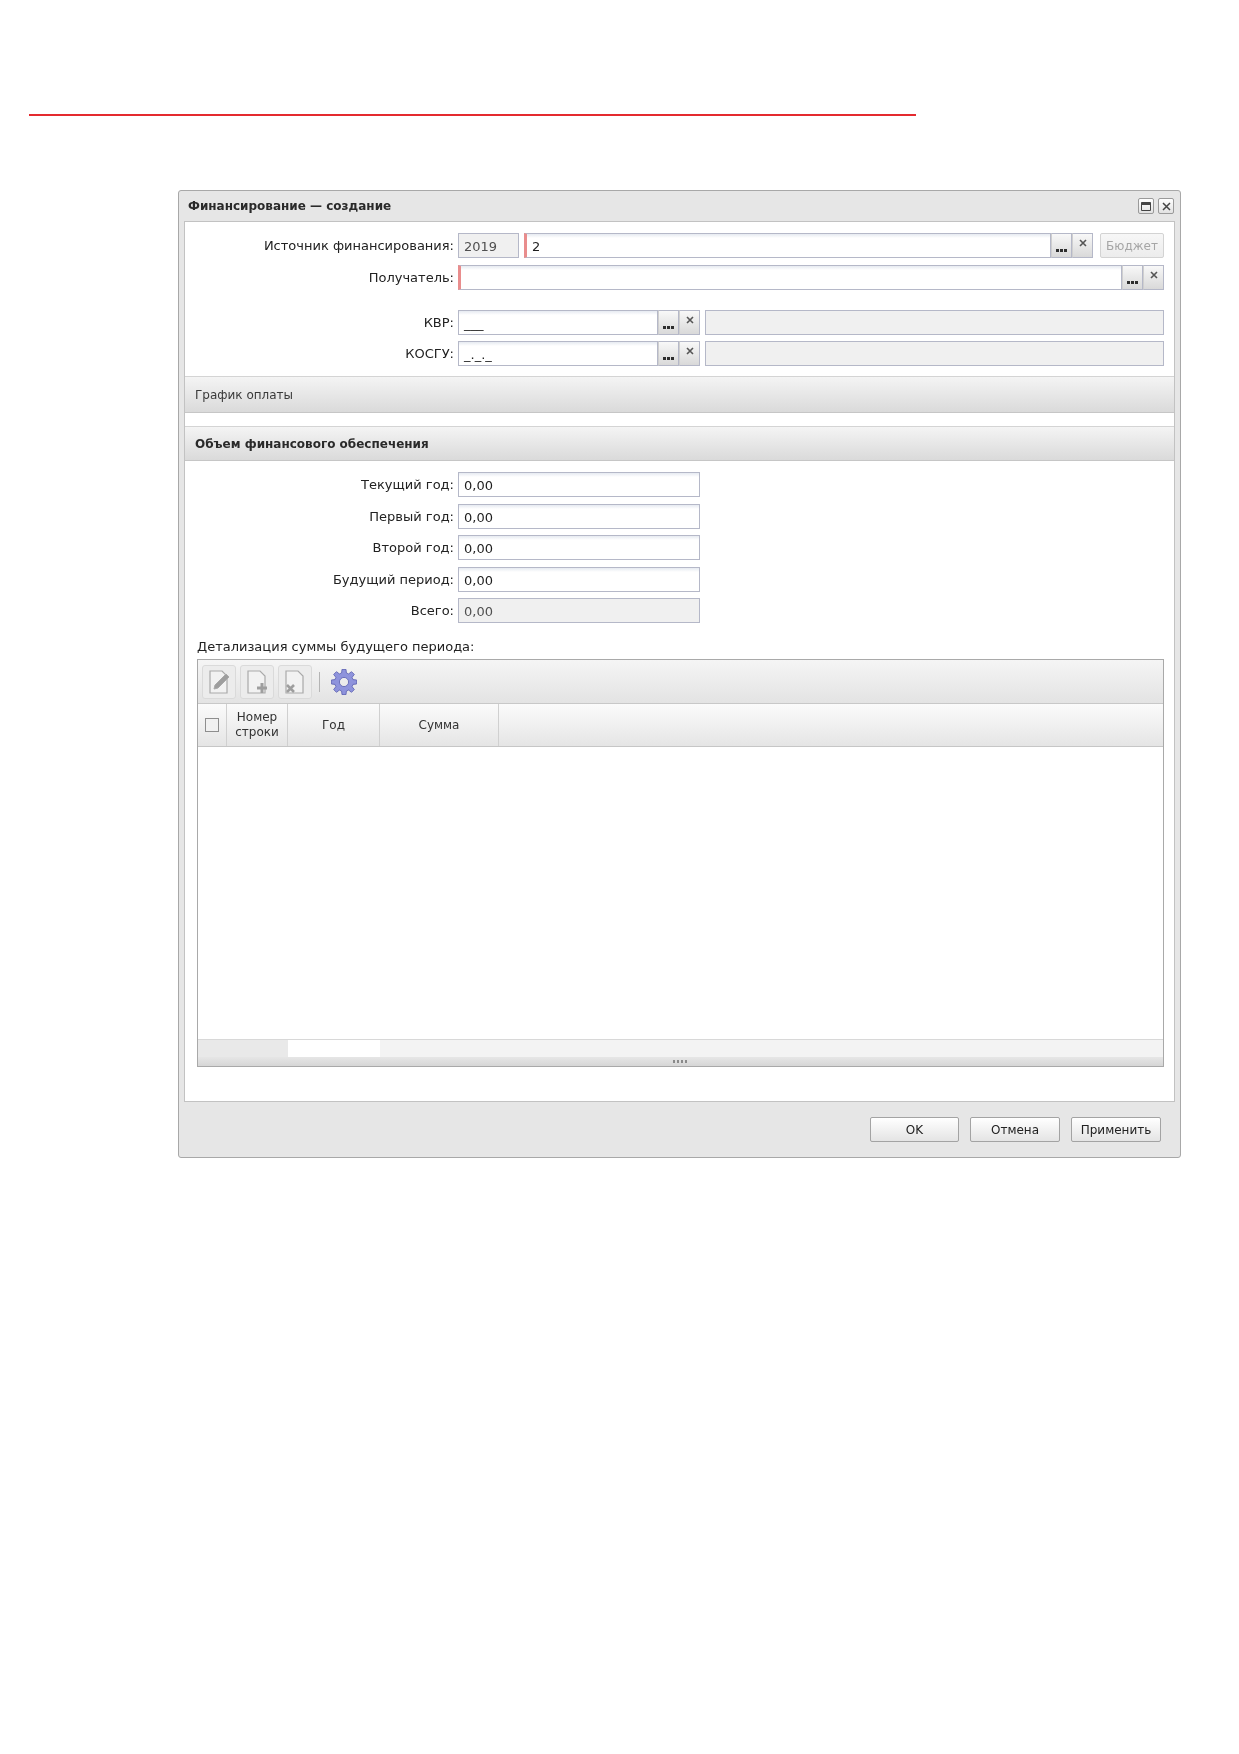 The height and width of the screenshot is (1754, 1239). What do you see at coordinates (257, 681) in the screenshot?
I see `document-plus-icon` at bounding box center [257, 681].